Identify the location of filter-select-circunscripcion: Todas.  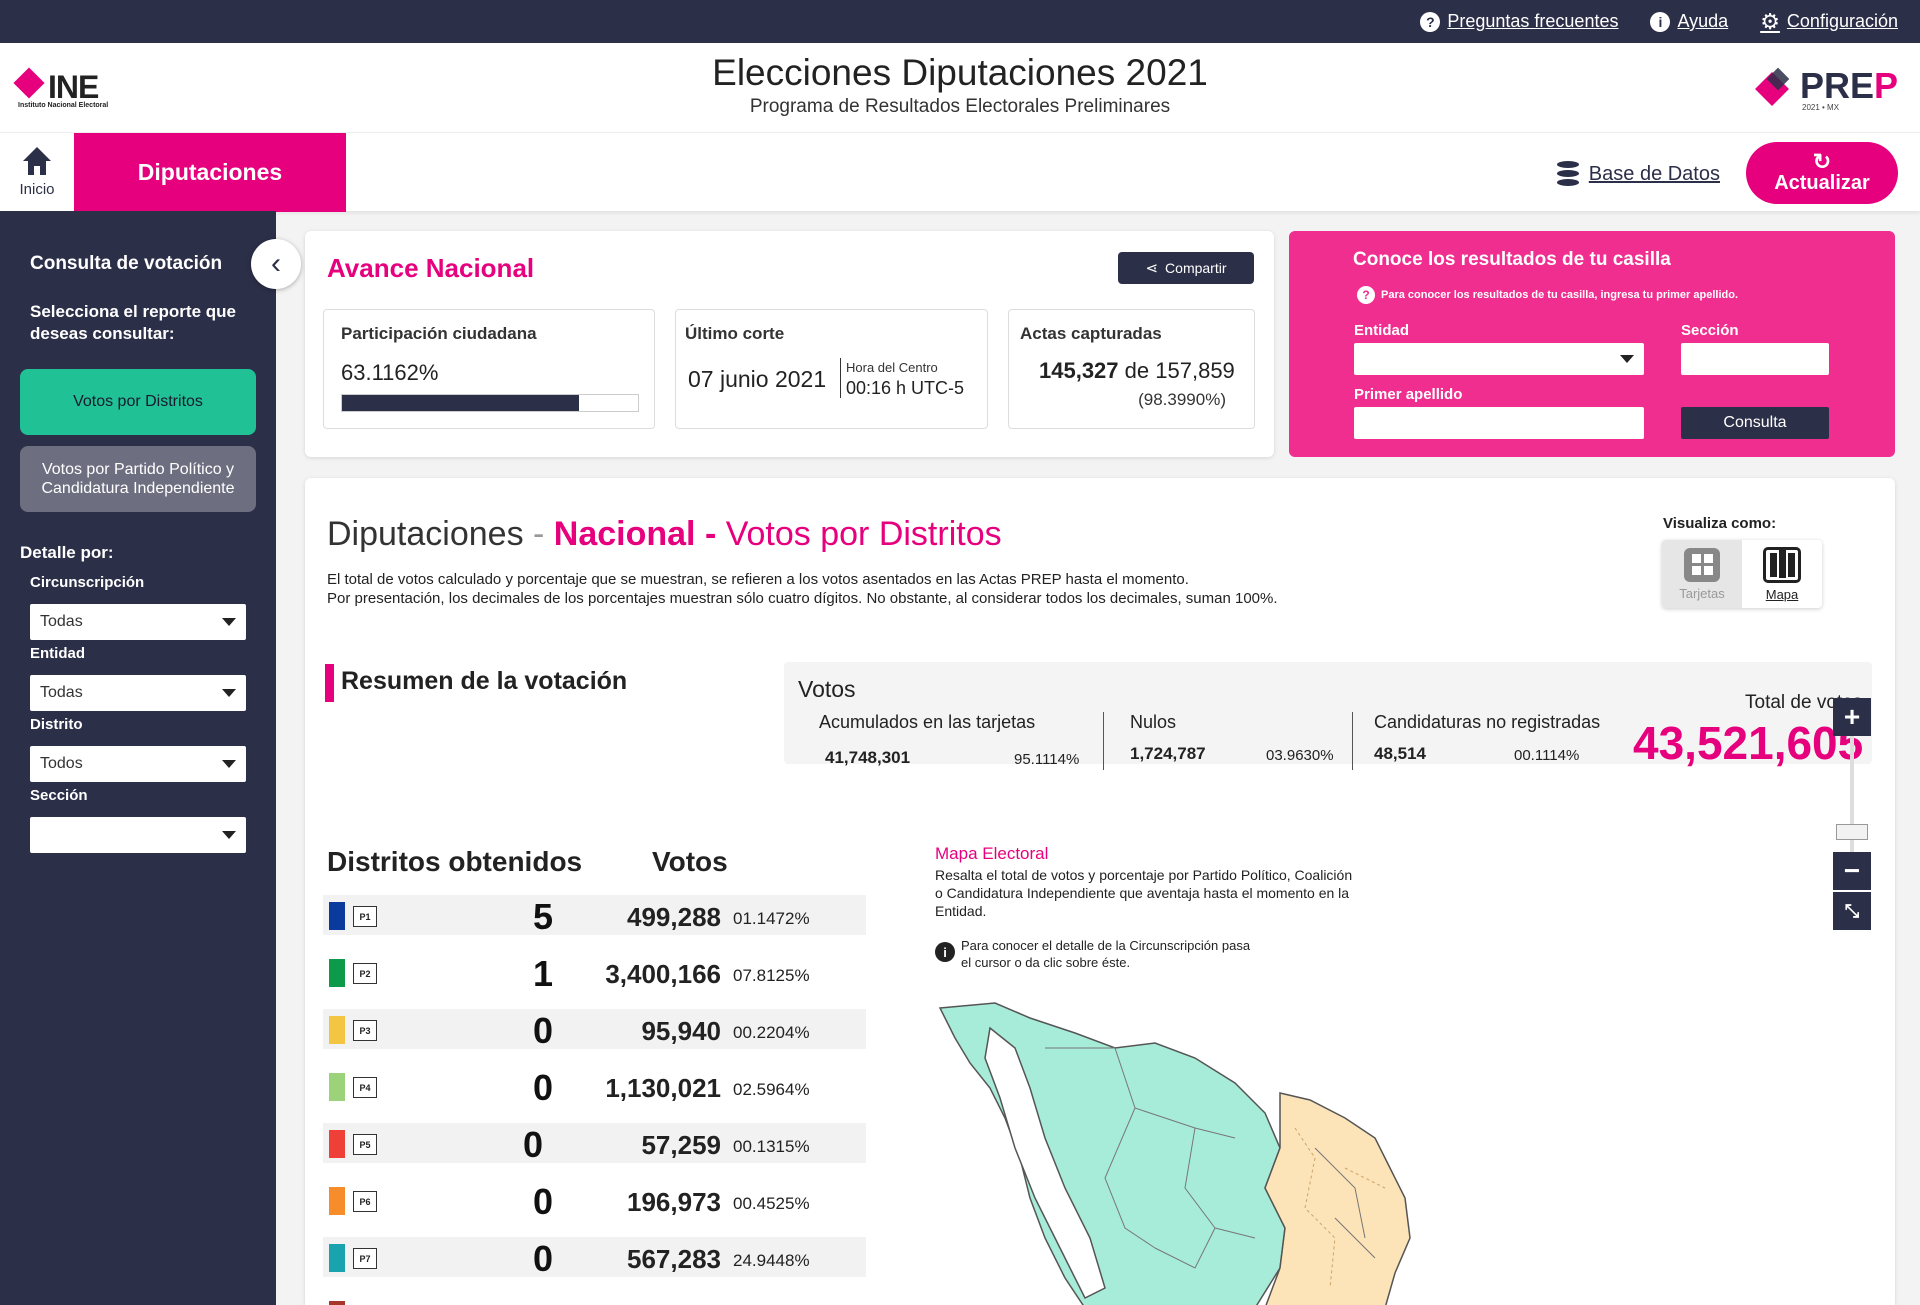
(138, 622).